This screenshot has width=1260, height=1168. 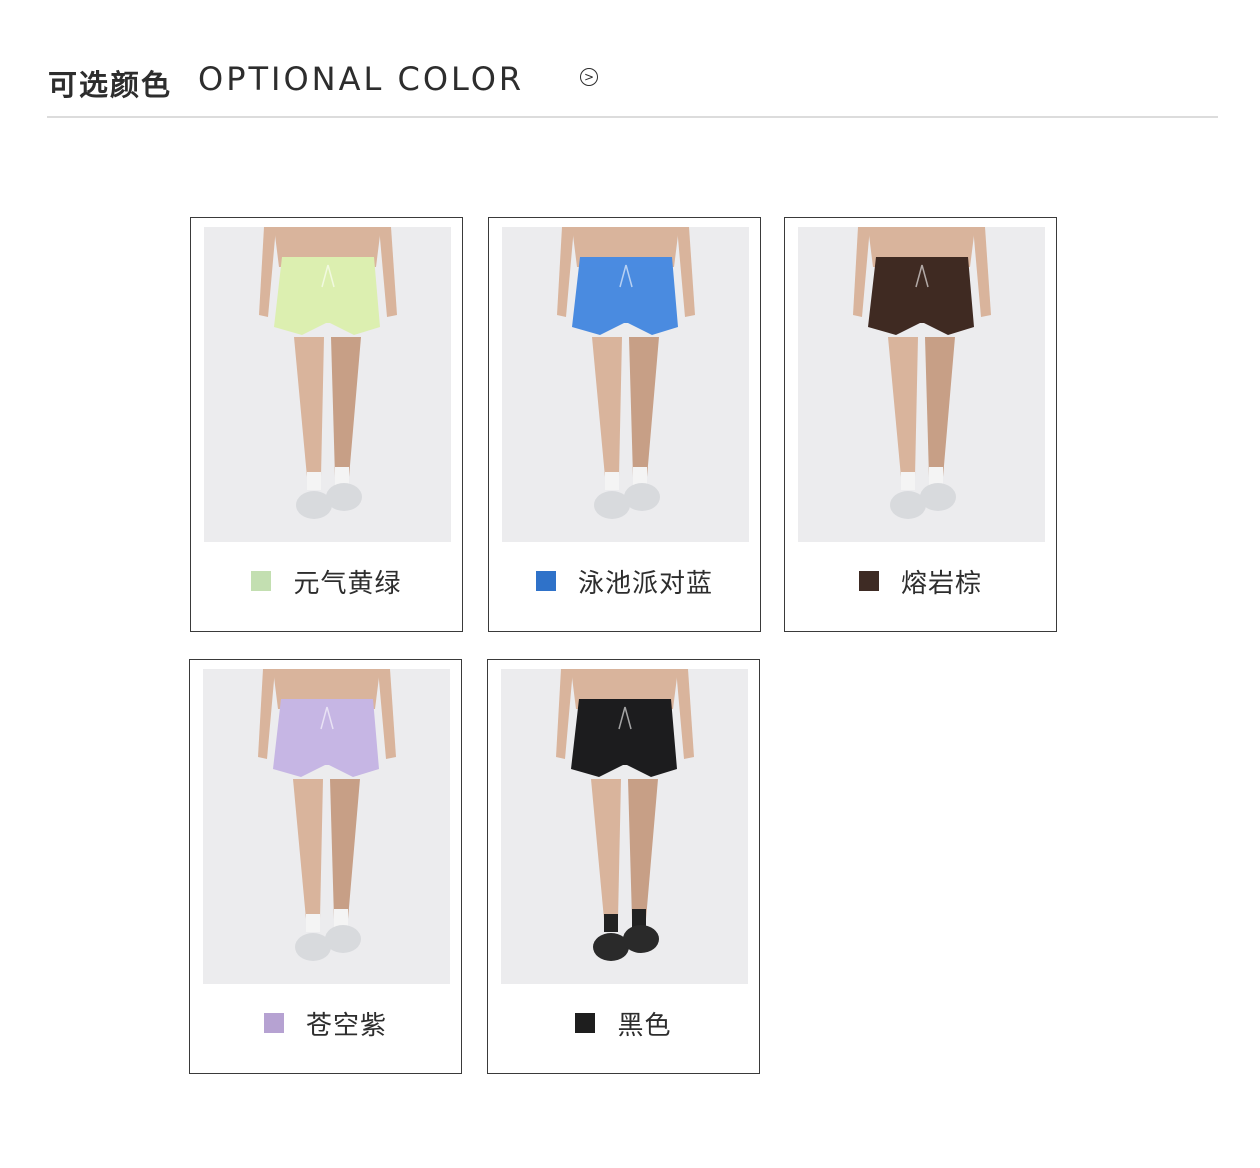 I want to click on color-label: 泳池派对蓝, so click(x=645, y=583).